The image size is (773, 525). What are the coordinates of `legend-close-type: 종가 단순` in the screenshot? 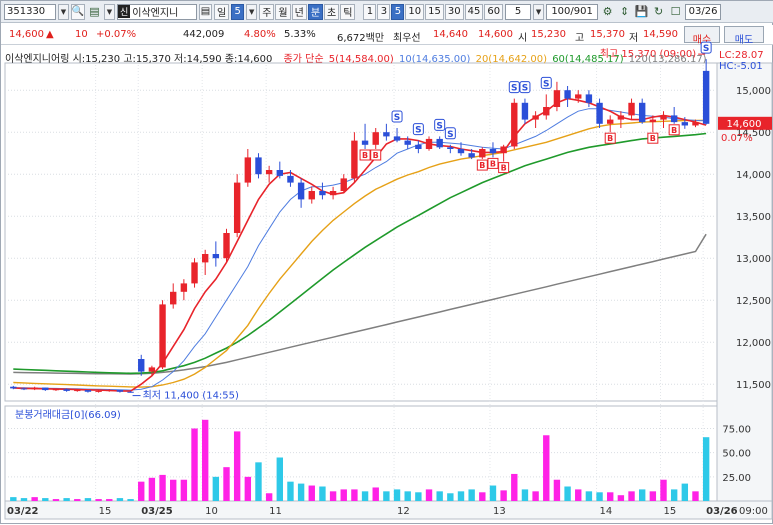 It's located at (303, 59).